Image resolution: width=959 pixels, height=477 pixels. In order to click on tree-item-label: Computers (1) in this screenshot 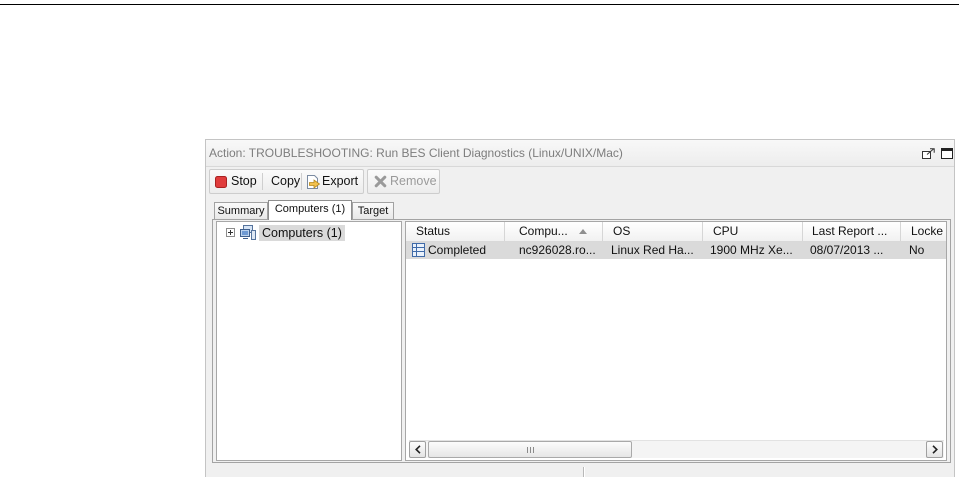, I will do `click(302, 233)`.